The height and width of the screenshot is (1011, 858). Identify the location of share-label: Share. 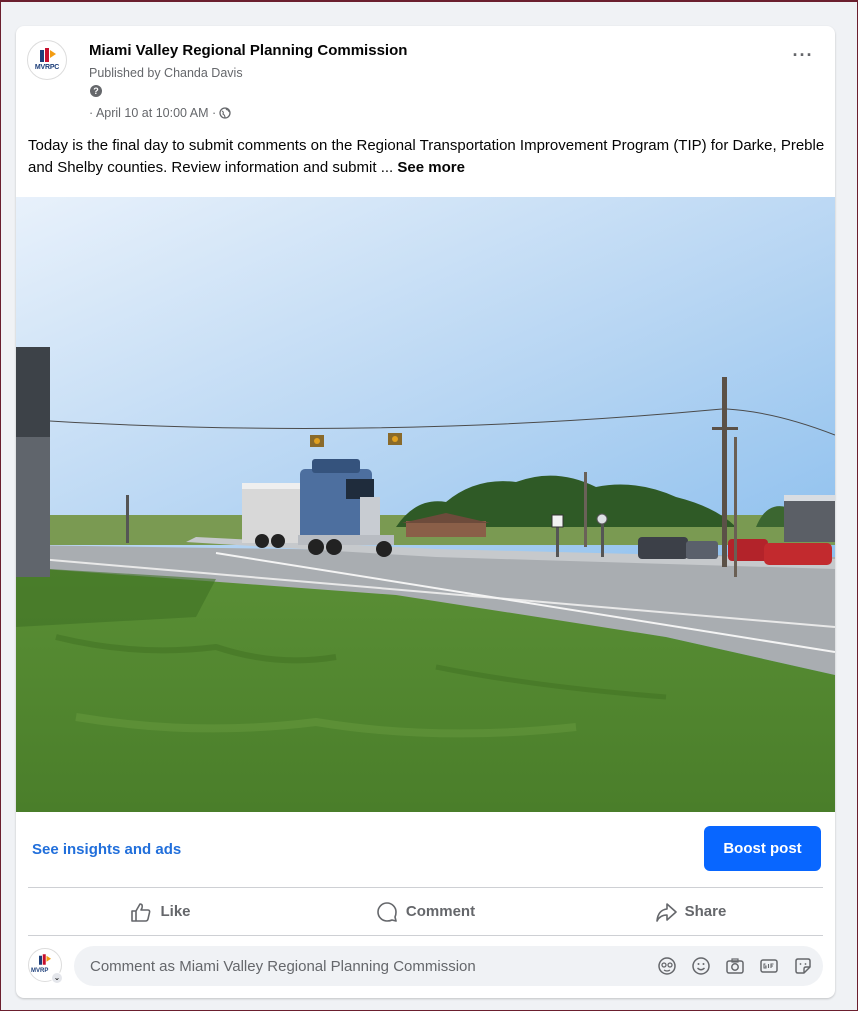
(705, 911).